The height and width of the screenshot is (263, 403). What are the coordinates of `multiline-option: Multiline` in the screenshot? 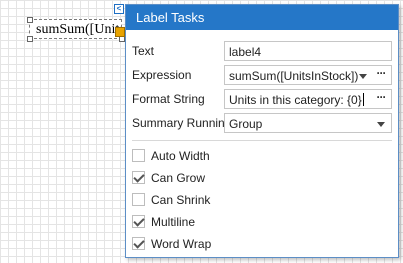 It's located at (232, 222).